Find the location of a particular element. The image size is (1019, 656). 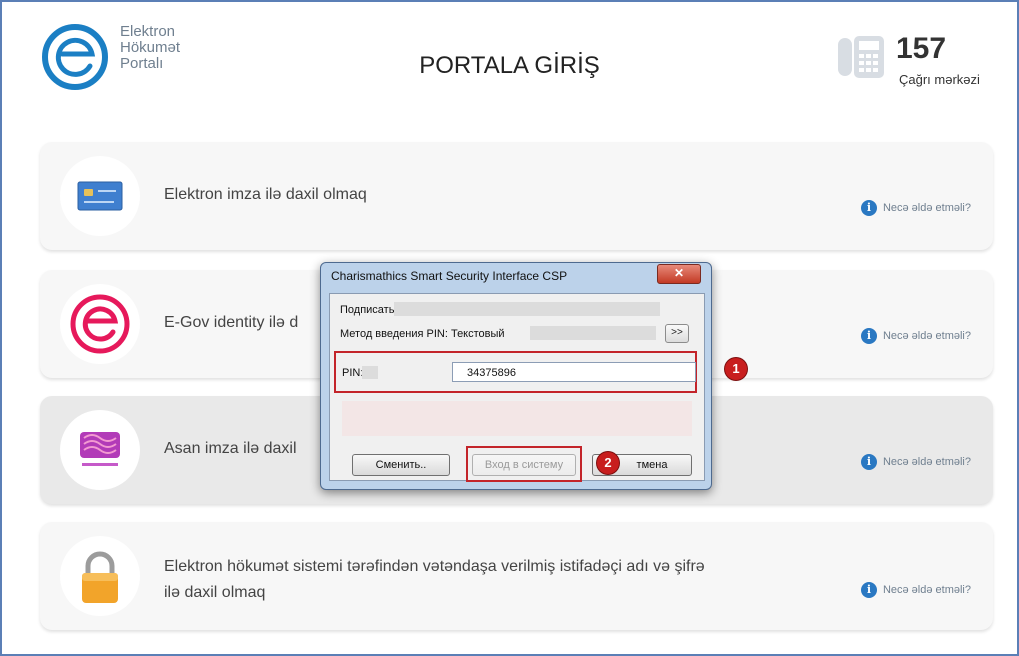

id-card-icon is located at coordinates (100, 196).